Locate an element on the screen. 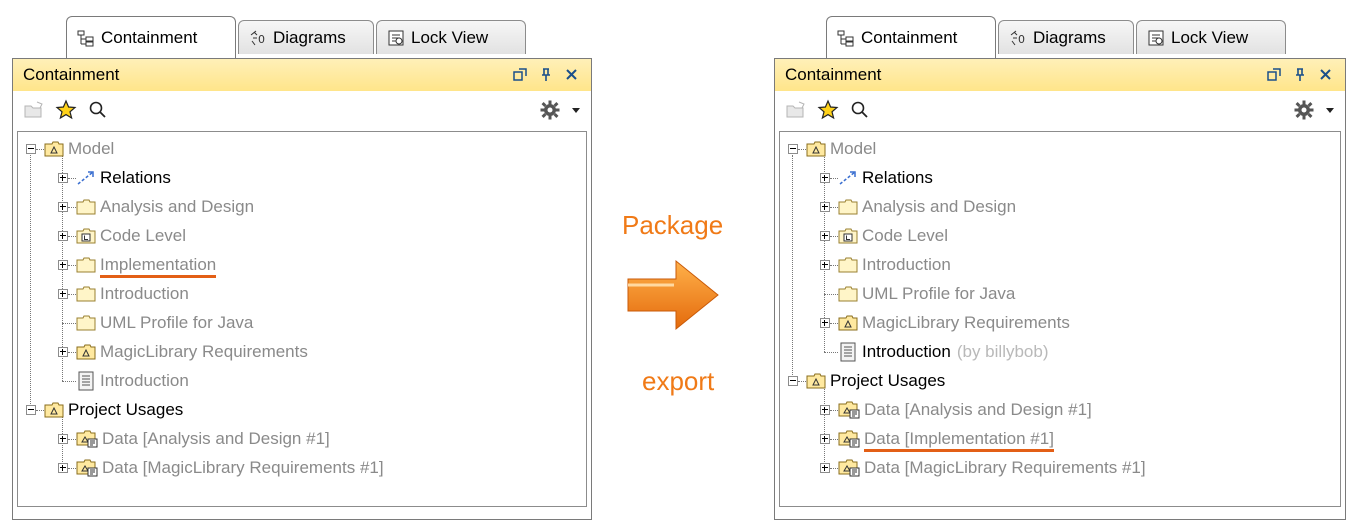 The height and width of the screenshot is (523, 1346). tab-label: Containment is located at coordinates (909, 37).